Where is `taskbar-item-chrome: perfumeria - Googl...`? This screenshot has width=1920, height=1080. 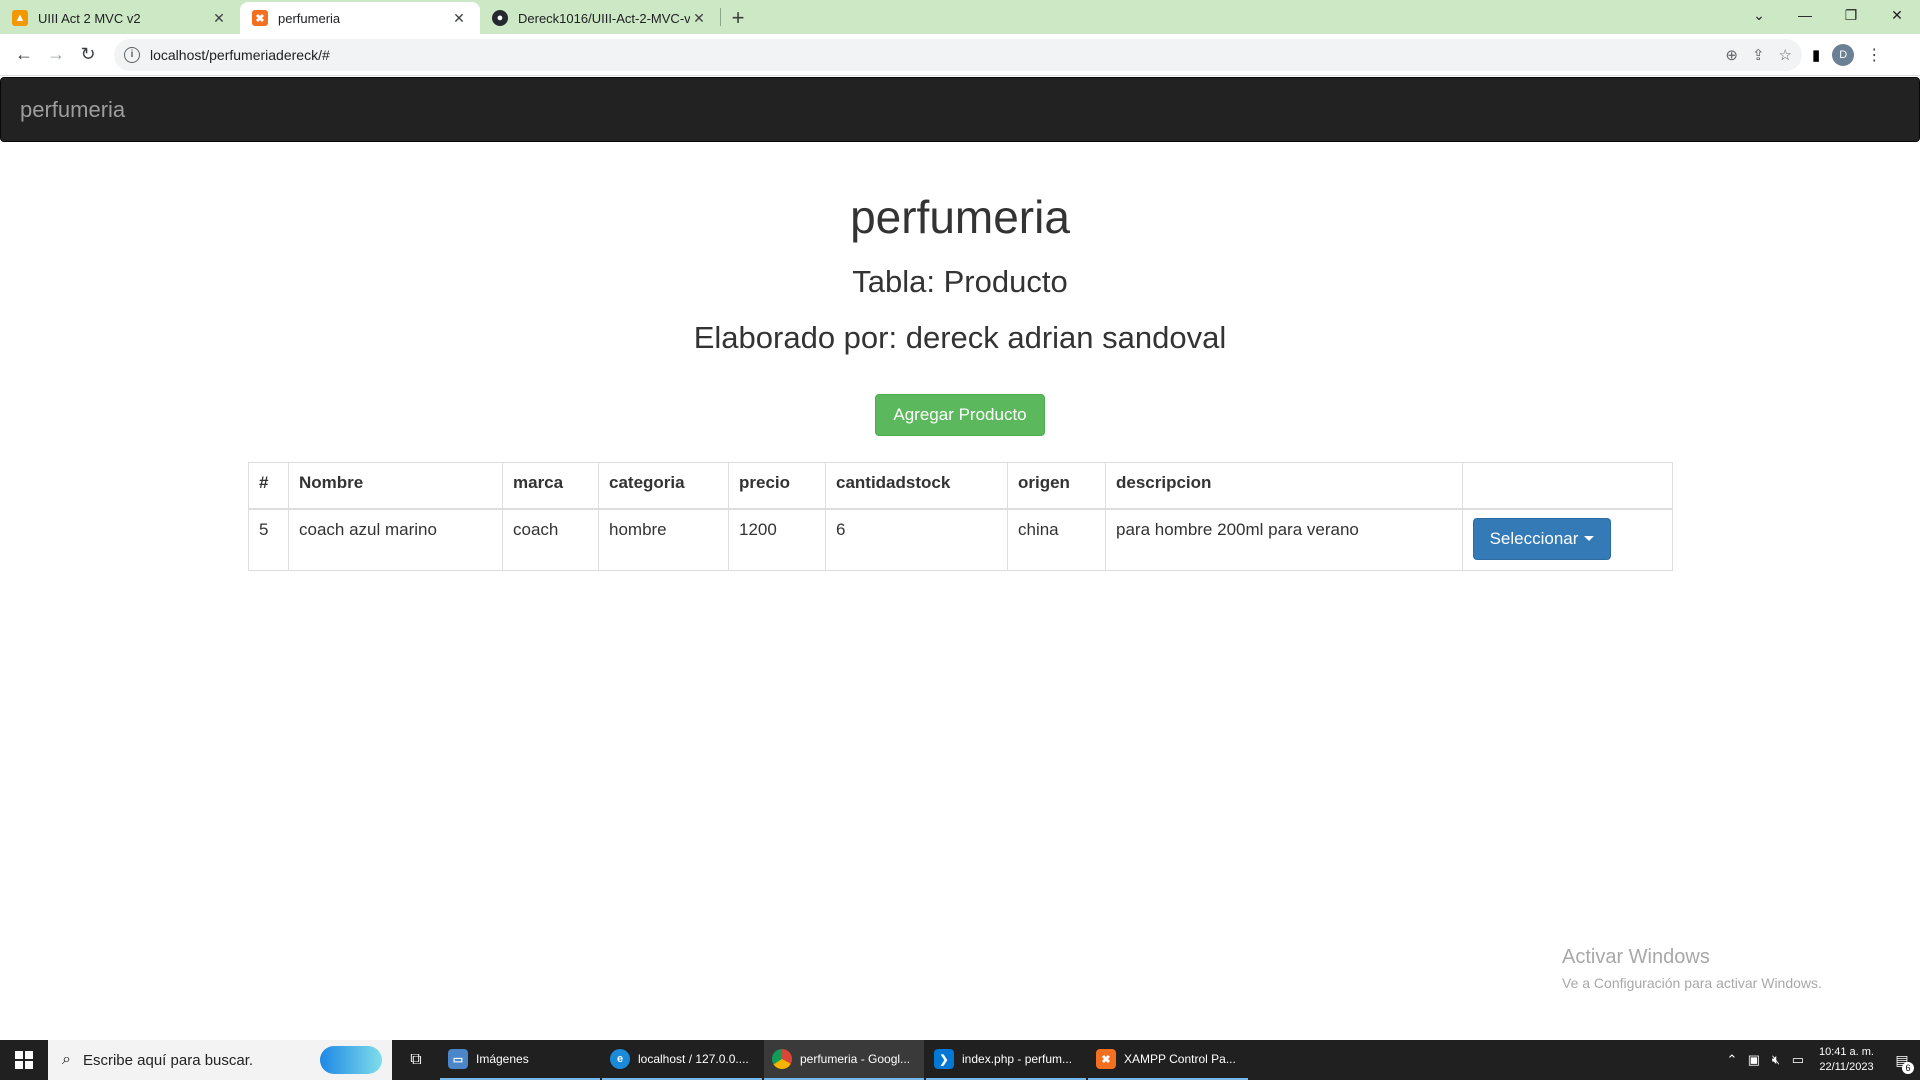
taskbar-item-chrome: perfumeria - Googl... is located at coordinates (844, 1060).